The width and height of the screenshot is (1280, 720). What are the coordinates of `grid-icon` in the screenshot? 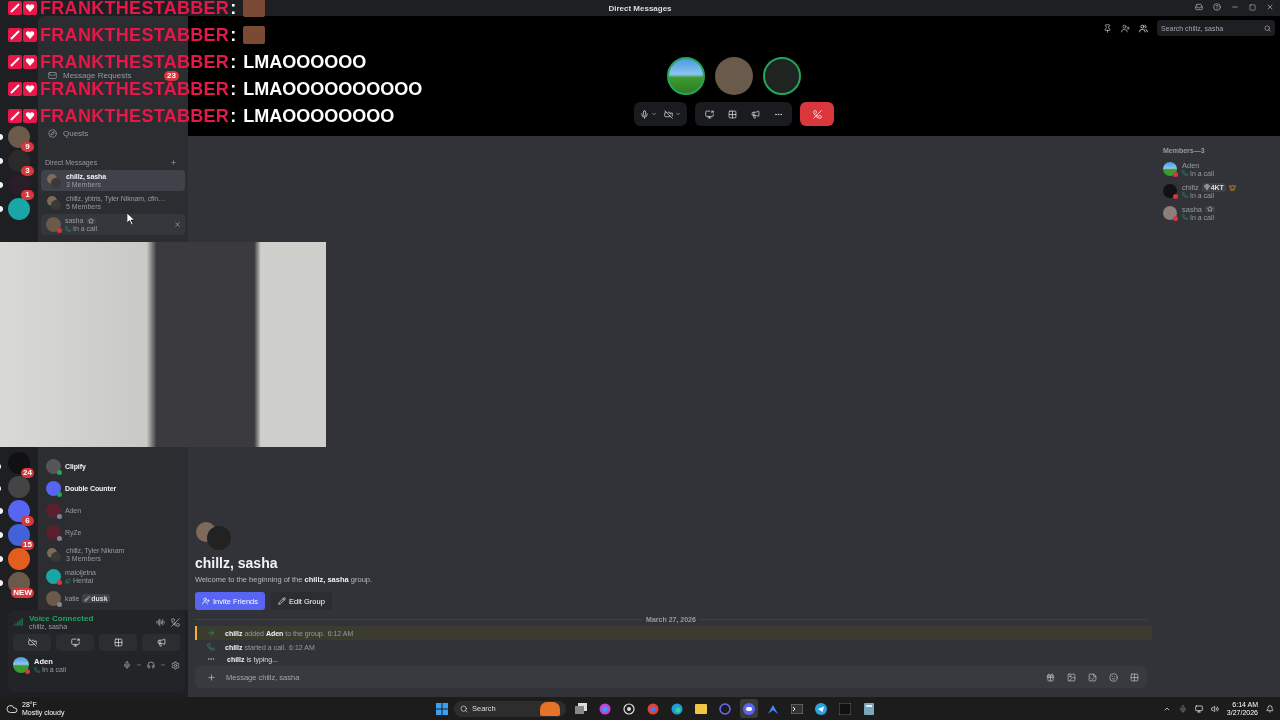 It's located at (732, 114).